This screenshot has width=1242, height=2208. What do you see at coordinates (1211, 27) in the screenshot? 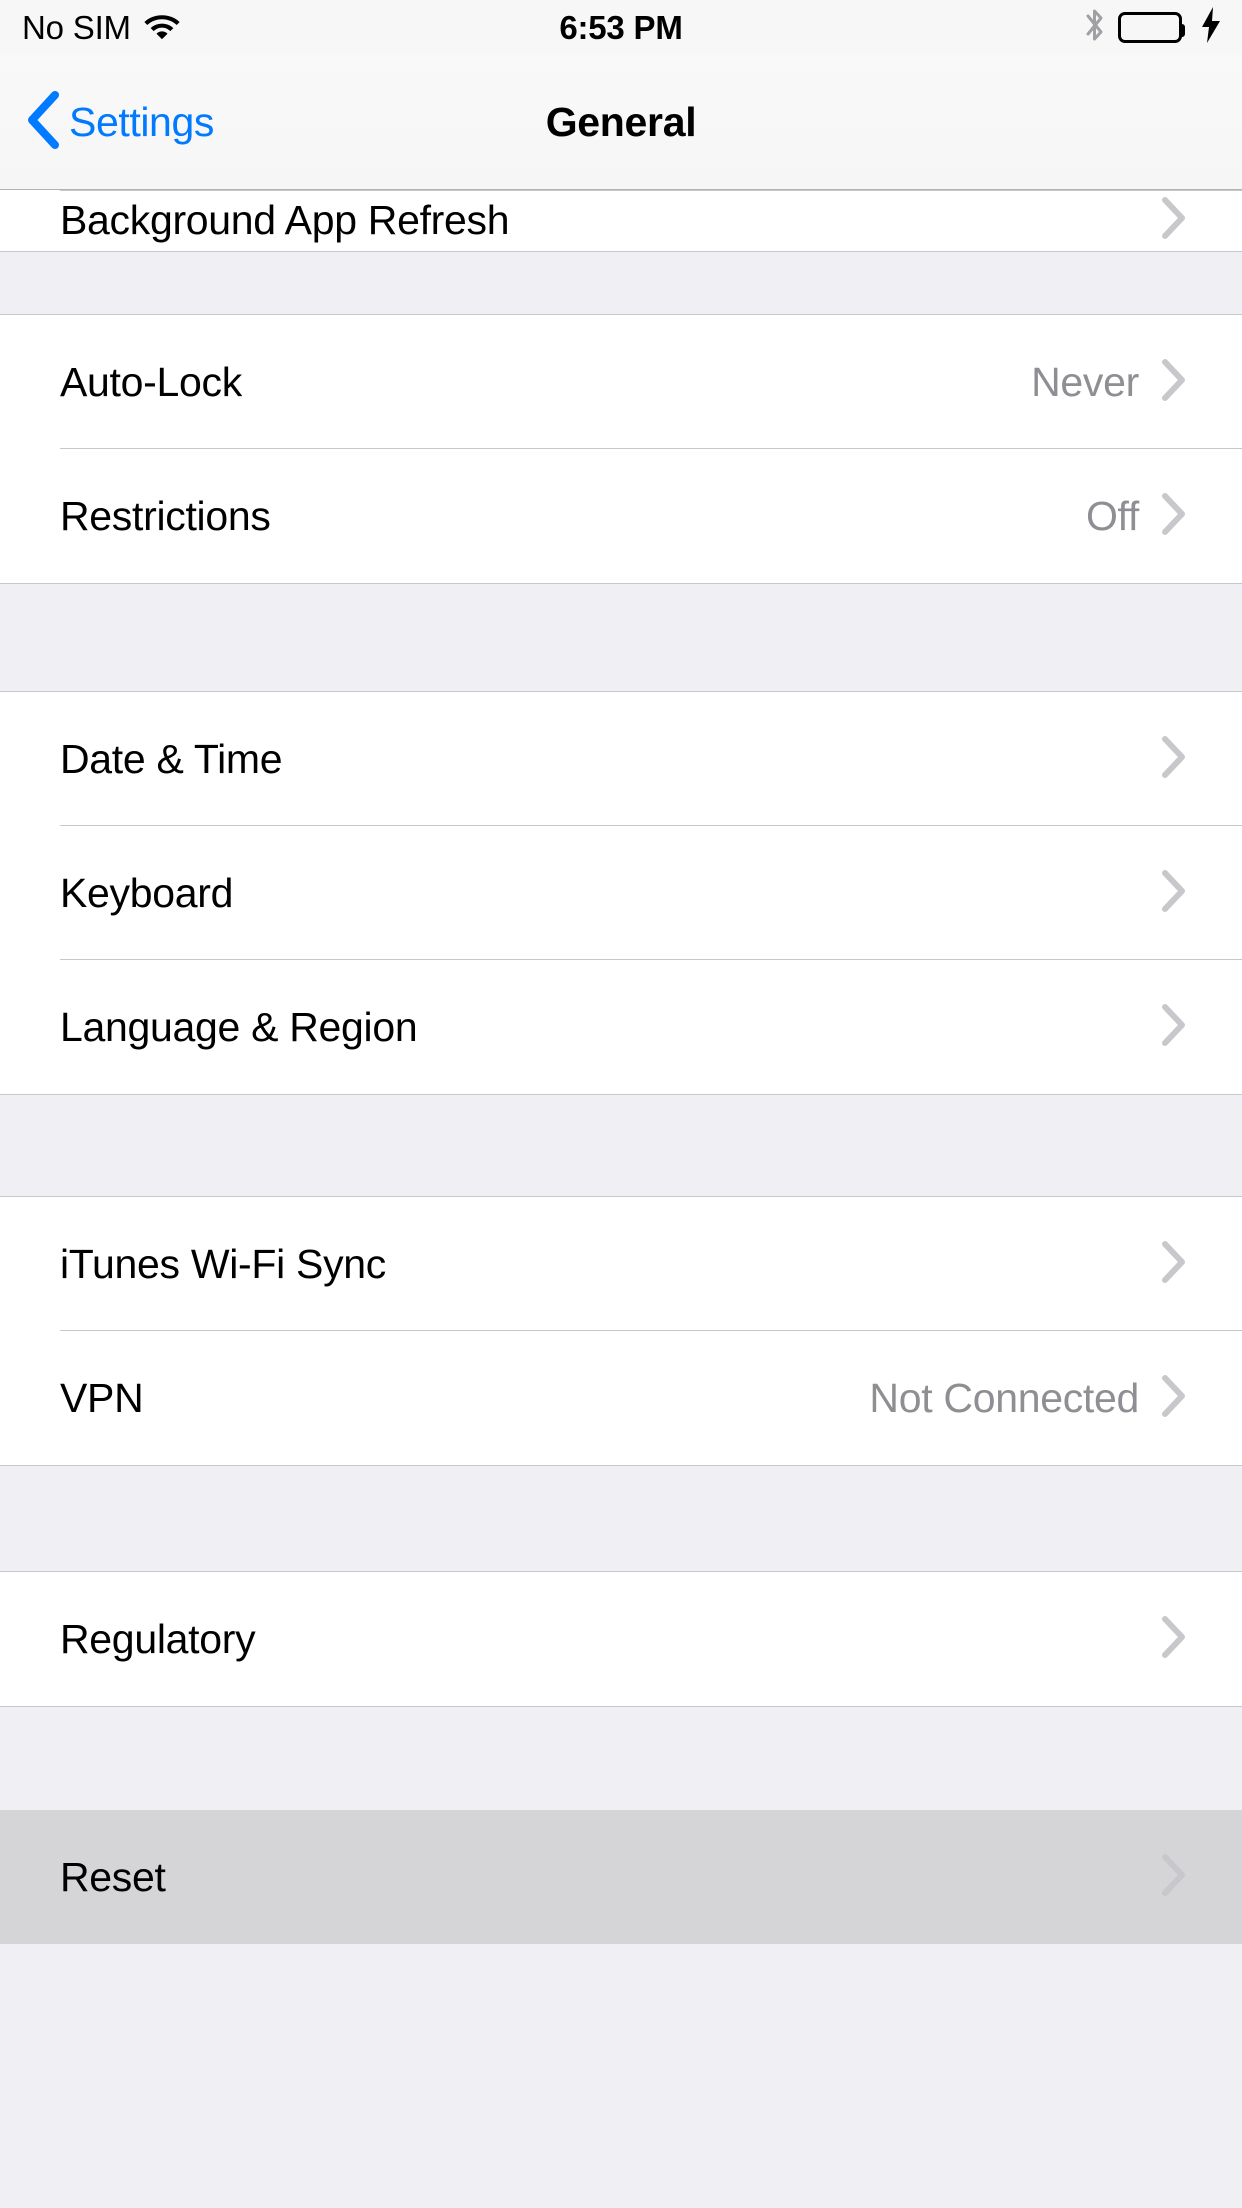
I see `lightning-bolt-icon` at bounding box center [1211, 27].